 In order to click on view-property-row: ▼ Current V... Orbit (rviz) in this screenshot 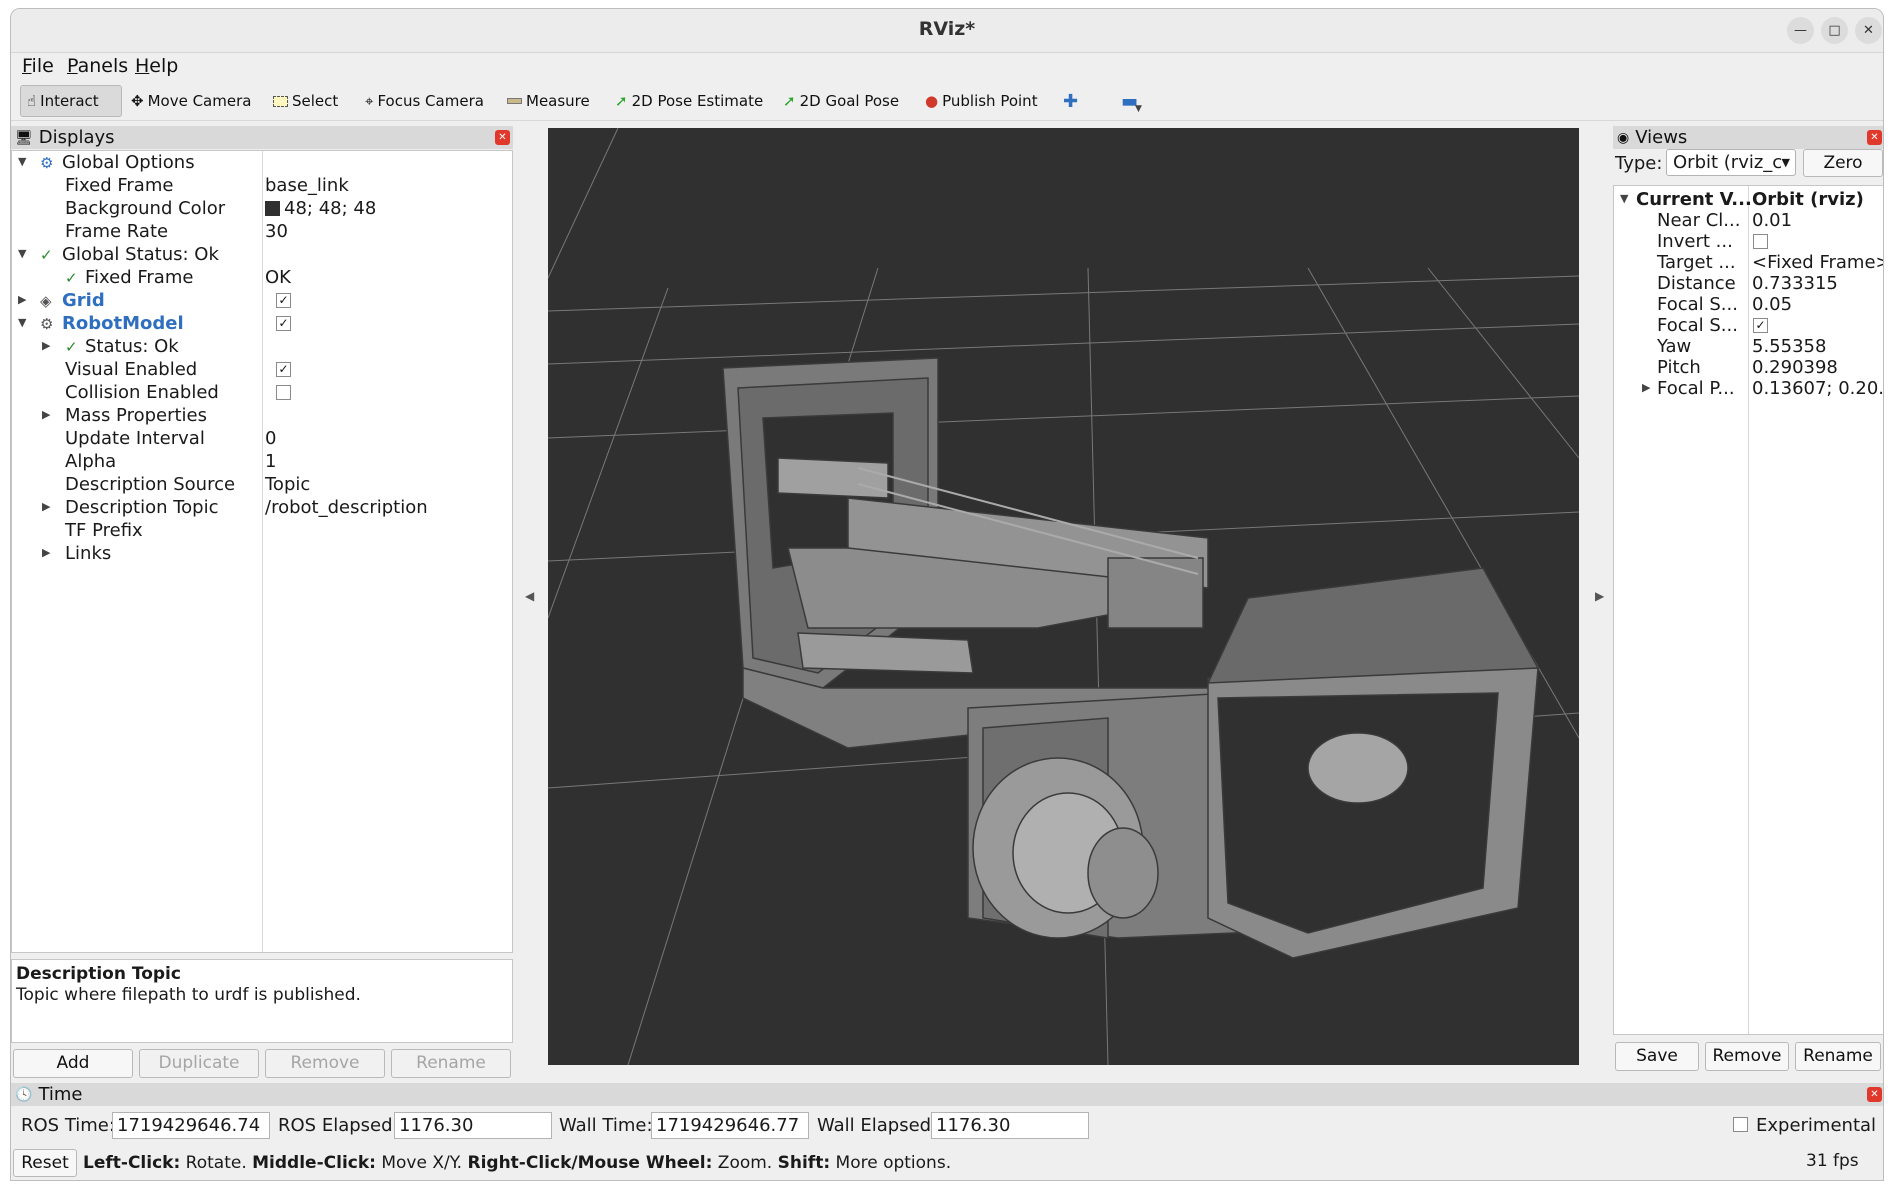, I will do `click(1748, 199)`.